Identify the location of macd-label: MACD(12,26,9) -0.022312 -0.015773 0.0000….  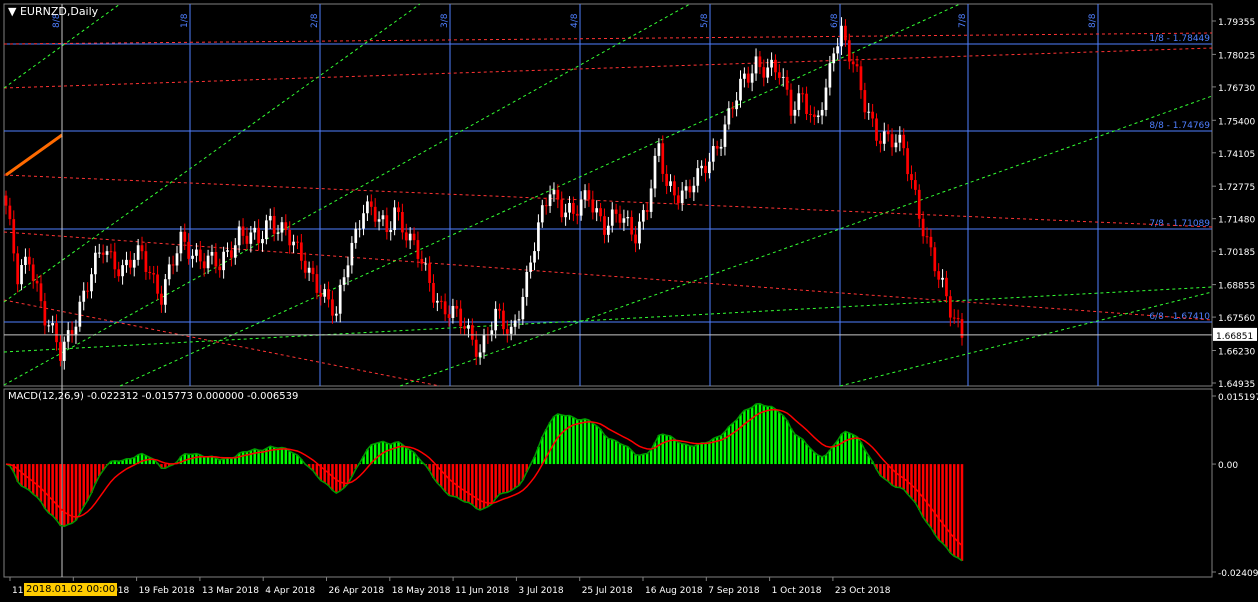
(153, 396).